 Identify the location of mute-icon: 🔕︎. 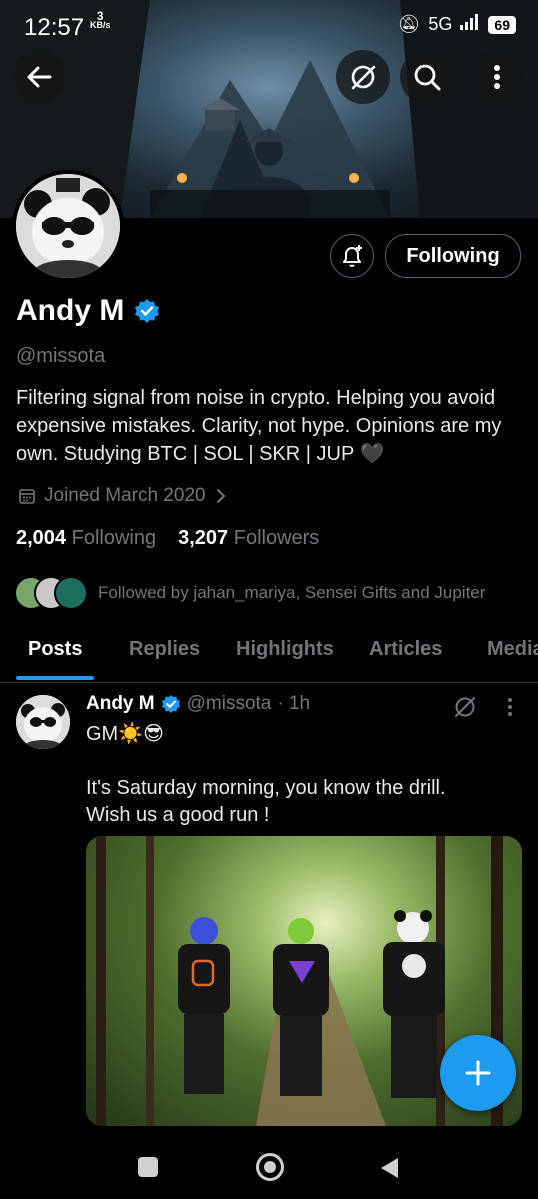
(409, 24).